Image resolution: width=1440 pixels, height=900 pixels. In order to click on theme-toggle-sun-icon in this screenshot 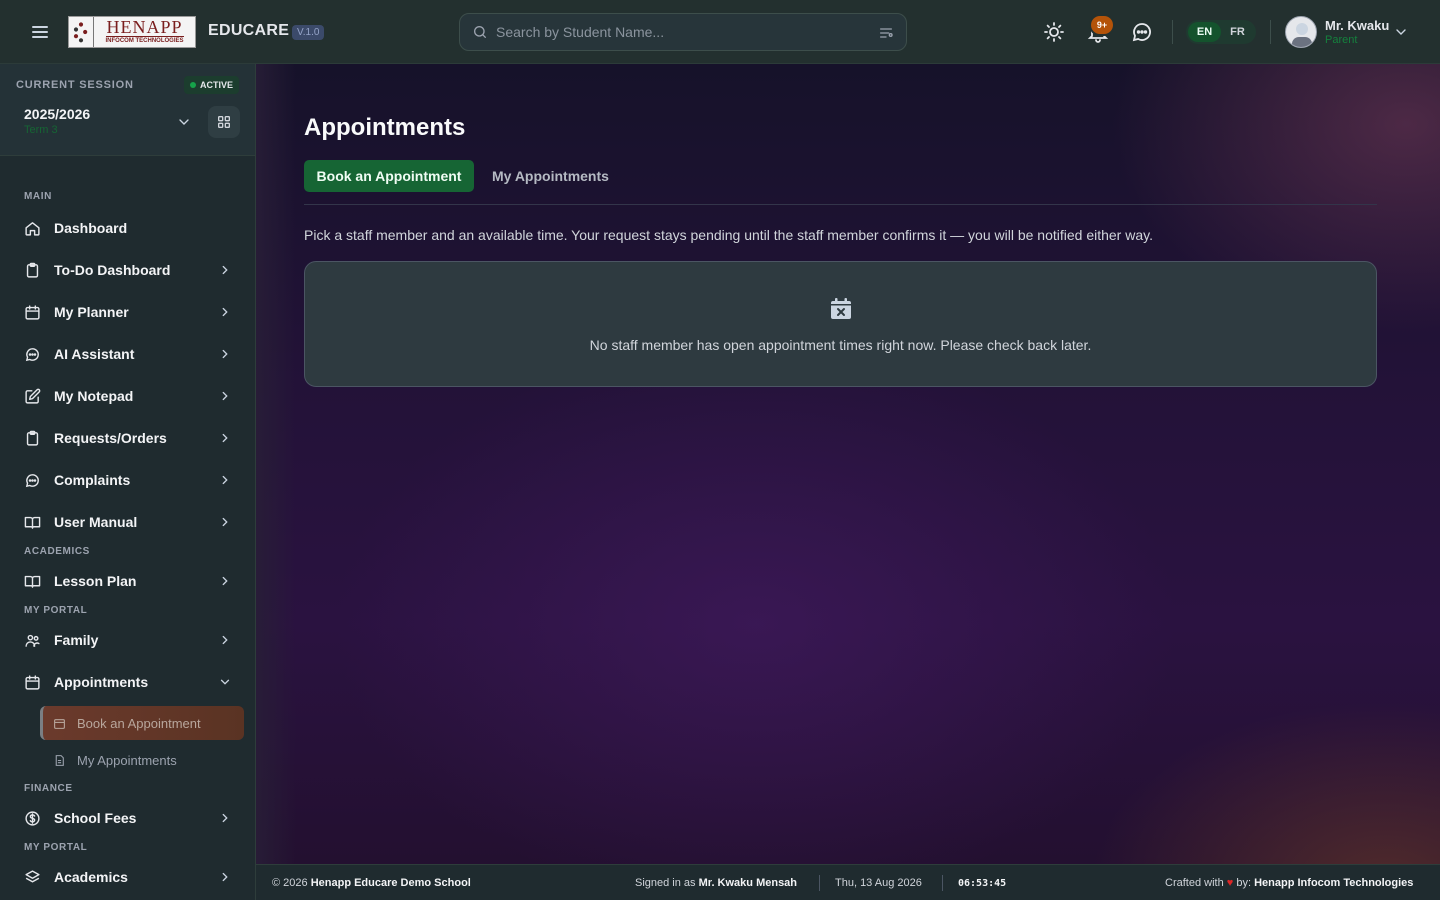, I will do `click(1054, 32)`.